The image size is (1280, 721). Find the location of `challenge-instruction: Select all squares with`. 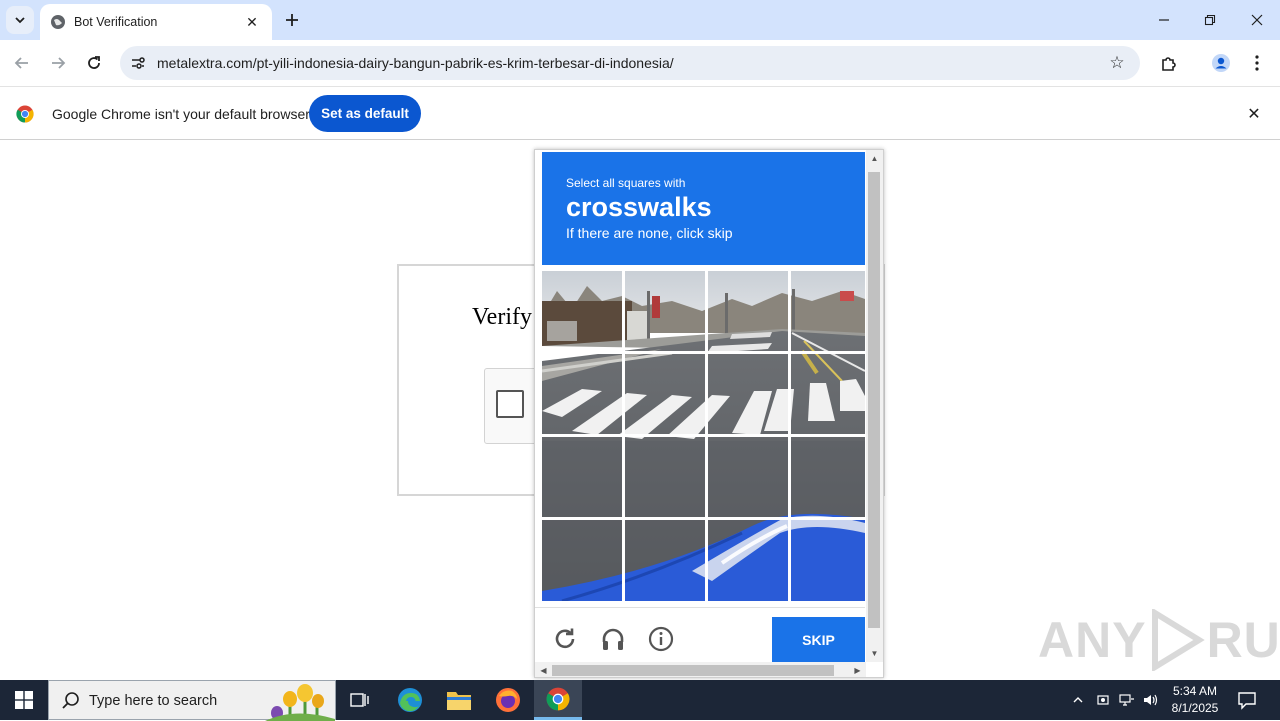

challenge-instruction: Select all squares with is located at coordinates (626, 183).